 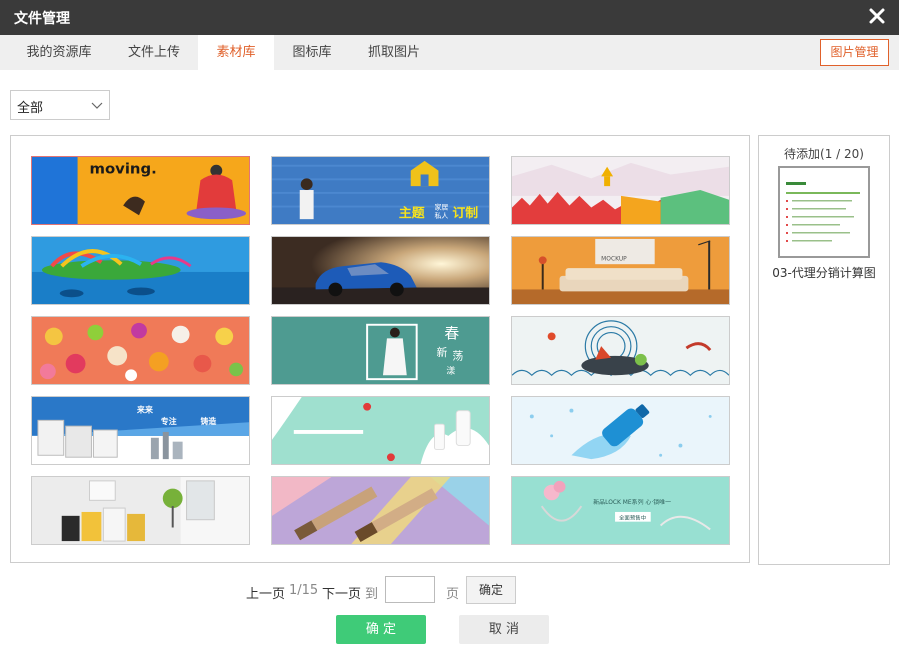 What do you see at coordinates (457, 356) in the screenshot?
I see `svg-text: 荡` at bounding box center [457, 356].